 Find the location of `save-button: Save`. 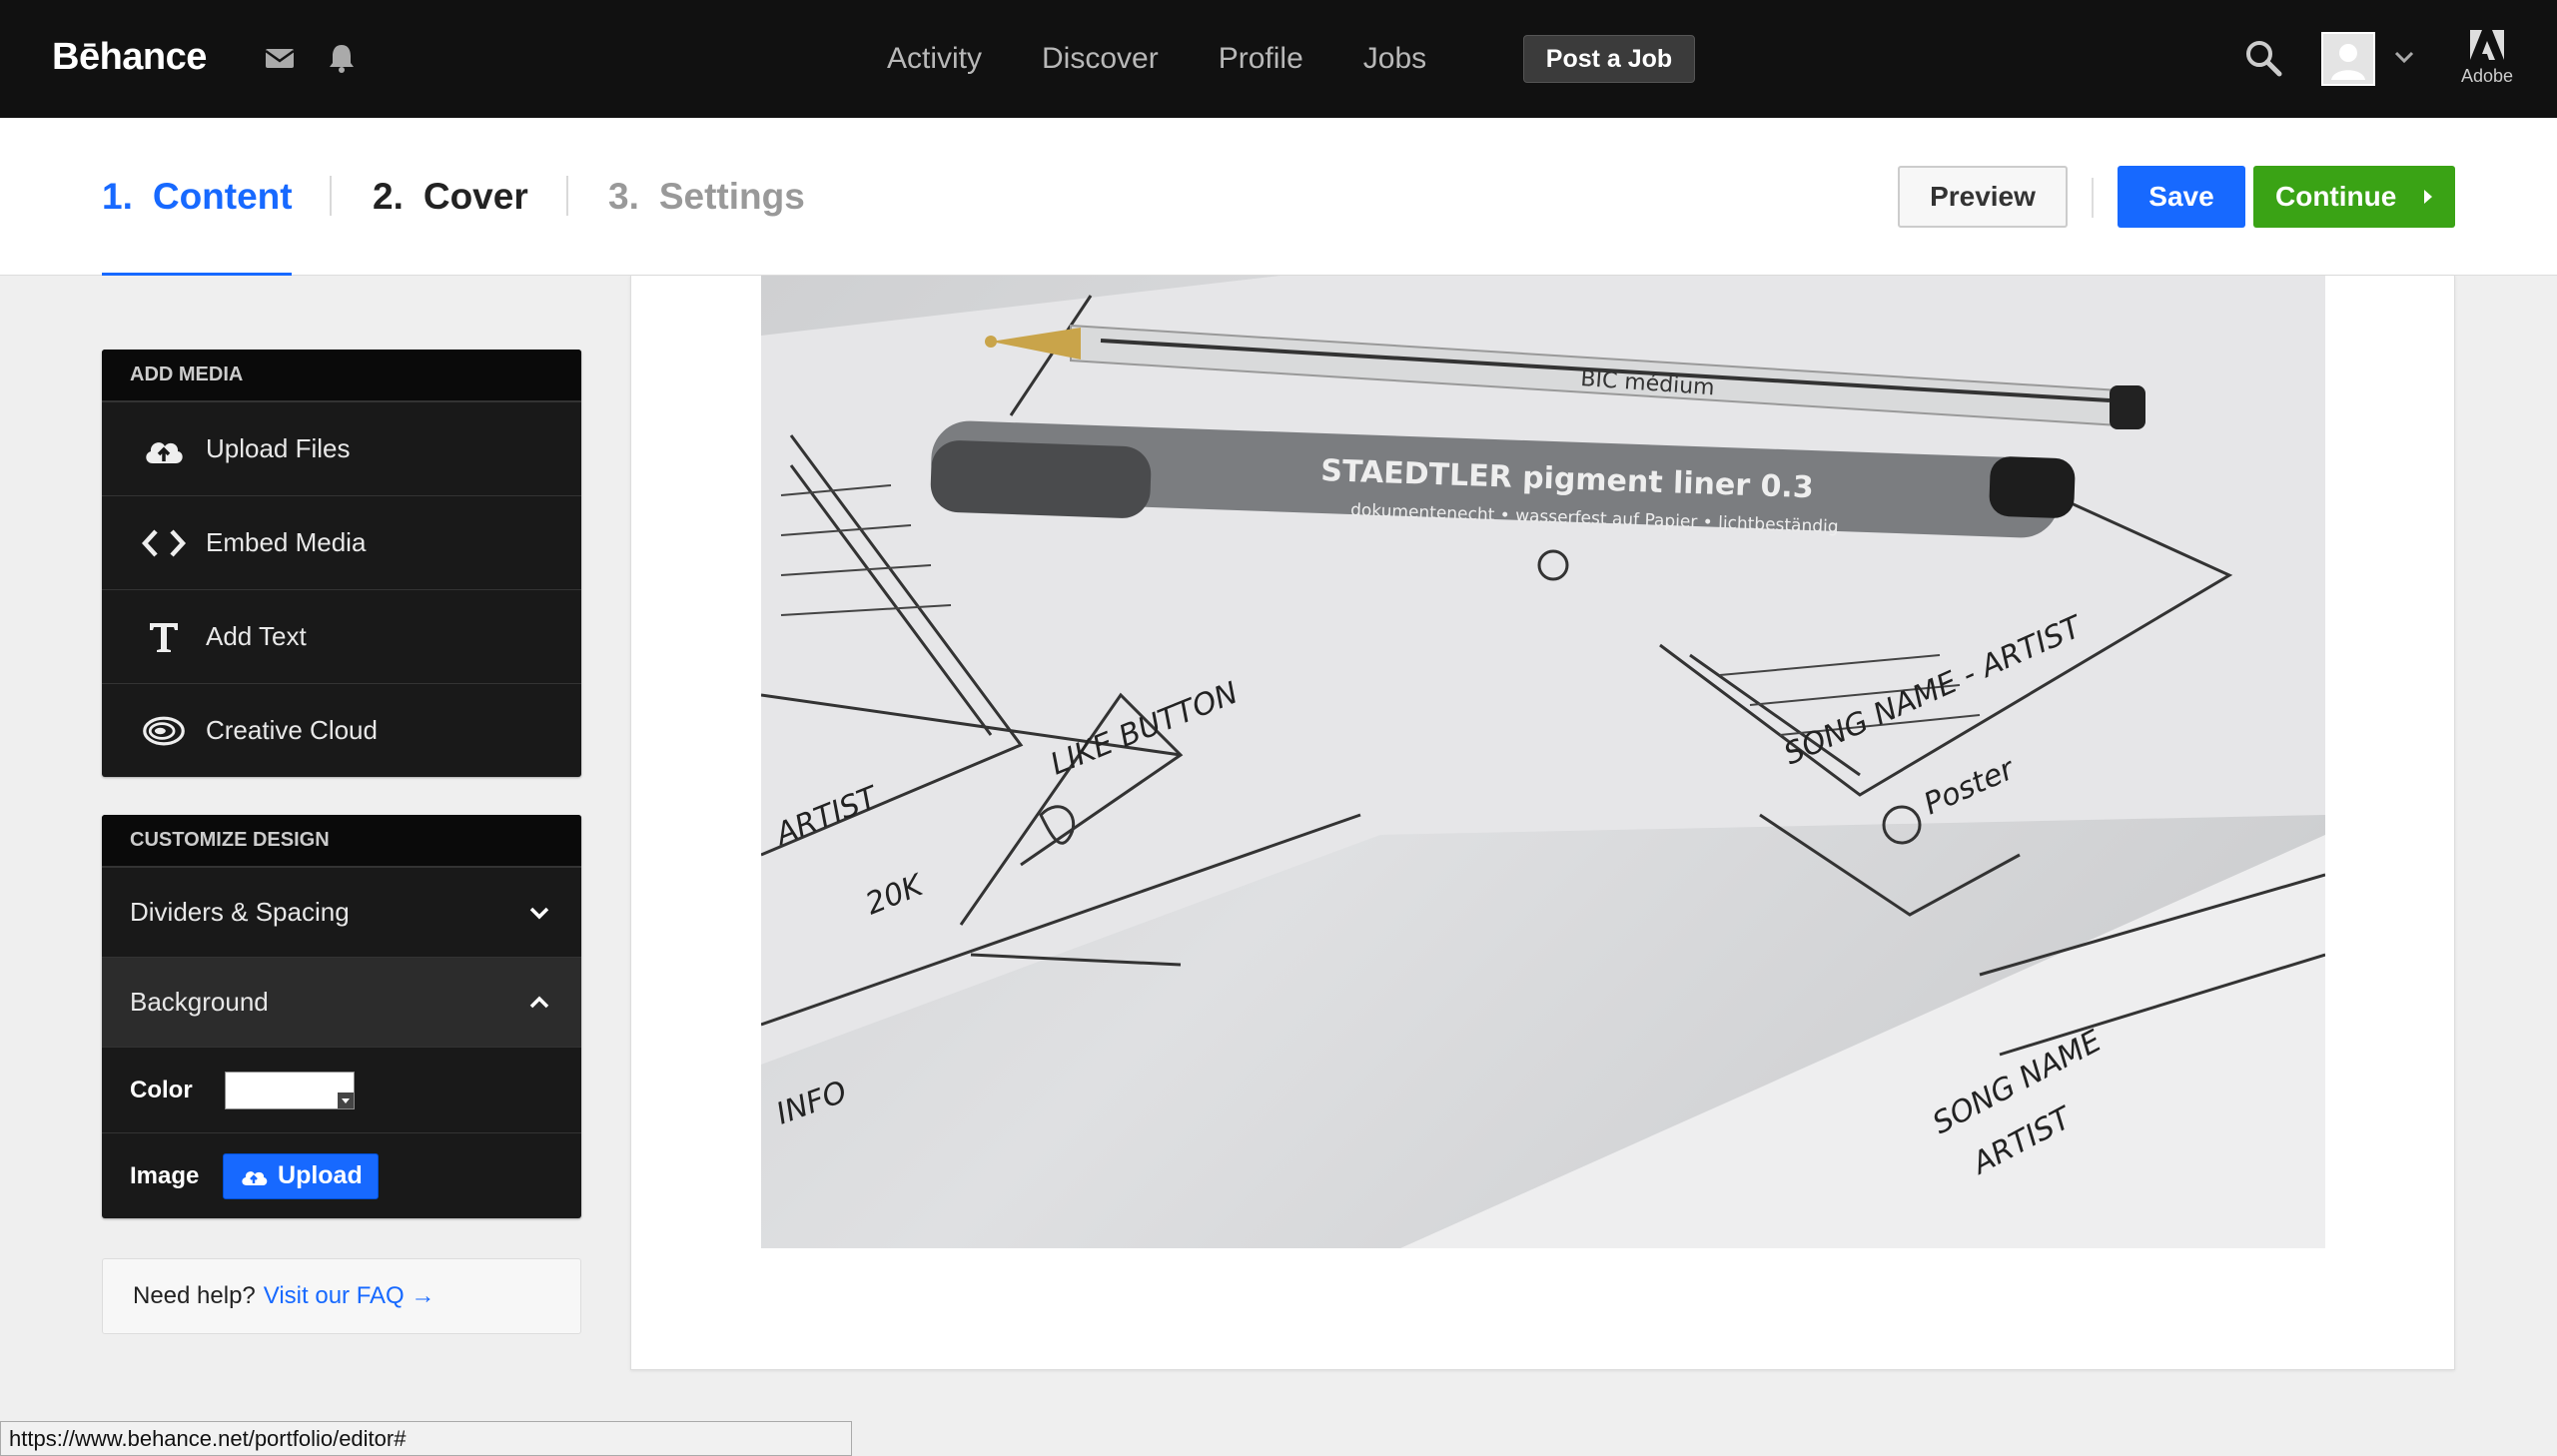

save-button: Save is located at coordinates (2181, 197).